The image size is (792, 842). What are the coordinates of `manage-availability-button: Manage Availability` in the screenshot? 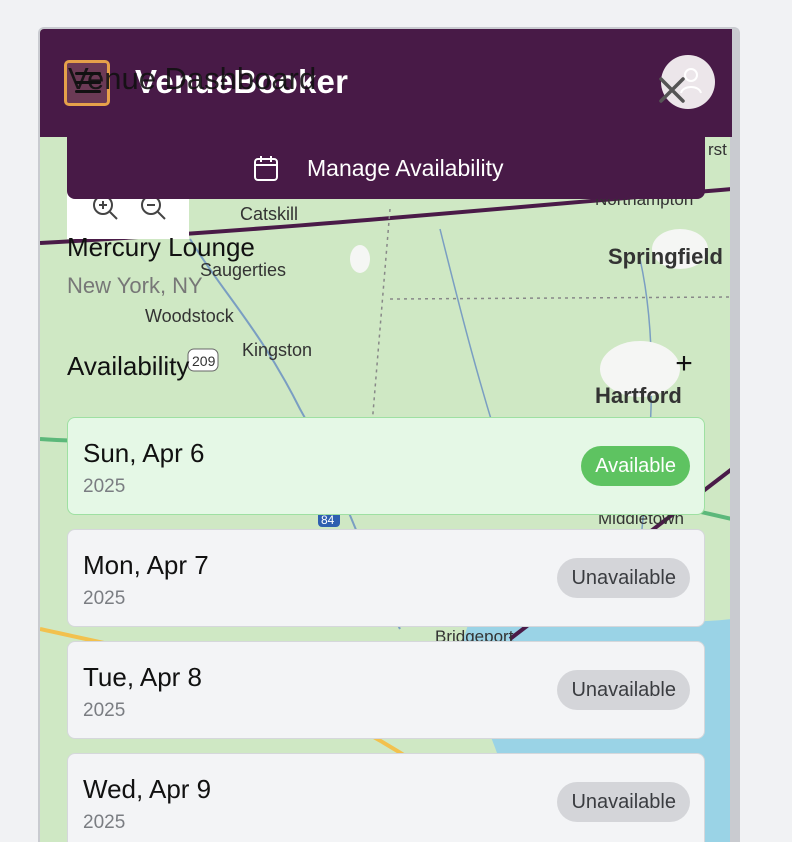 It's located at (386, 168).